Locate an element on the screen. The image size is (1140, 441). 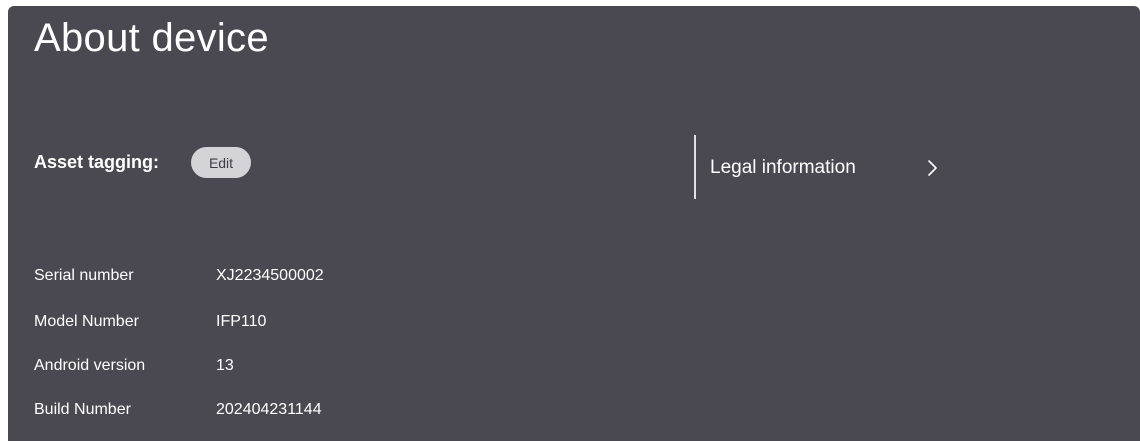
info-label: Serial number is located at coordinates (84, 275).